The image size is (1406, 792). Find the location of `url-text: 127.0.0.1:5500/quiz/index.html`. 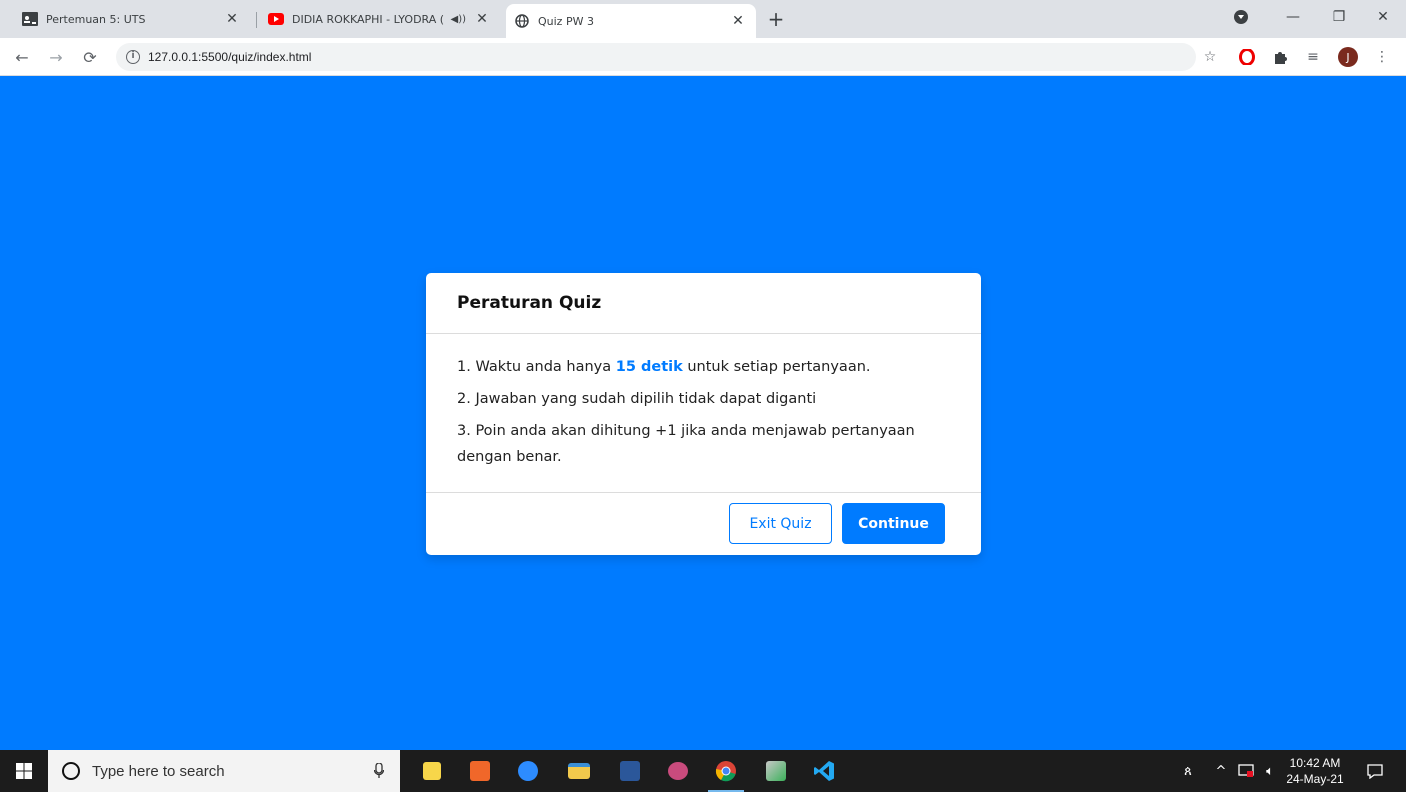

url-text: 127.0.0.1:5500/quiz/index.html is located at coordinates (230, 57).